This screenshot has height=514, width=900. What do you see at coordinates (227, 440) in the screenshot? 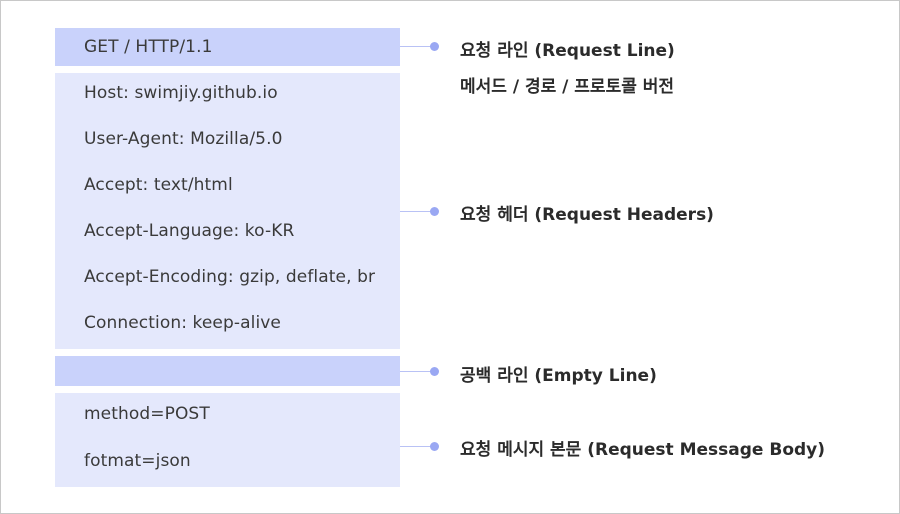
I see `request-body-block: method=POST fotmat=json` at bounding box center [227, 440].